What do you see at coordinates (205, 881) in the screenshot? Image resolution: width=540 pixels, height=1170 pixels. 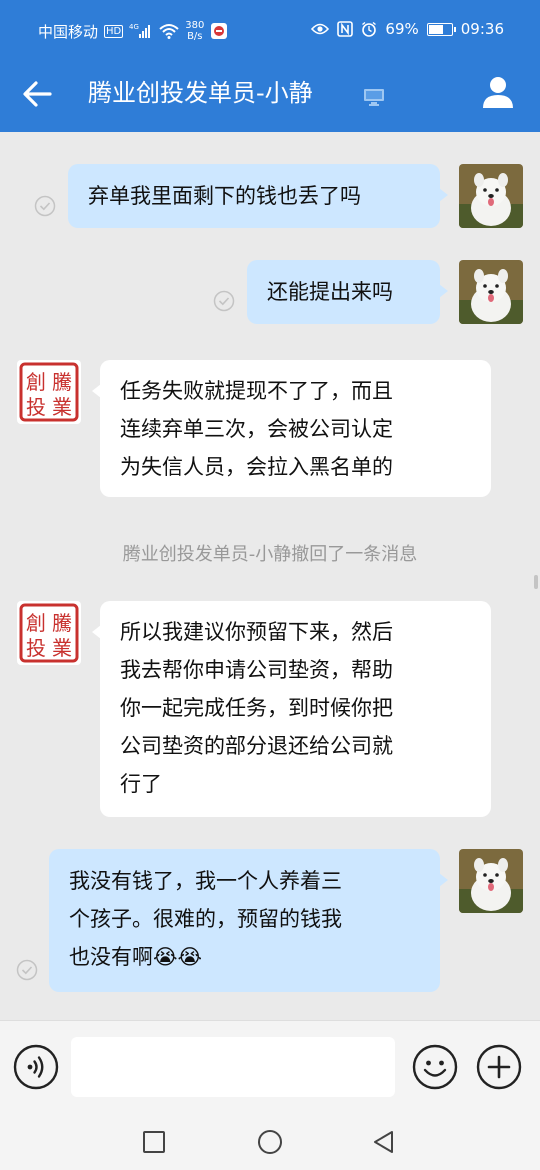 I see `message-line: 我没有钱了，我一个人养着三` at bounding box center [205, 881].